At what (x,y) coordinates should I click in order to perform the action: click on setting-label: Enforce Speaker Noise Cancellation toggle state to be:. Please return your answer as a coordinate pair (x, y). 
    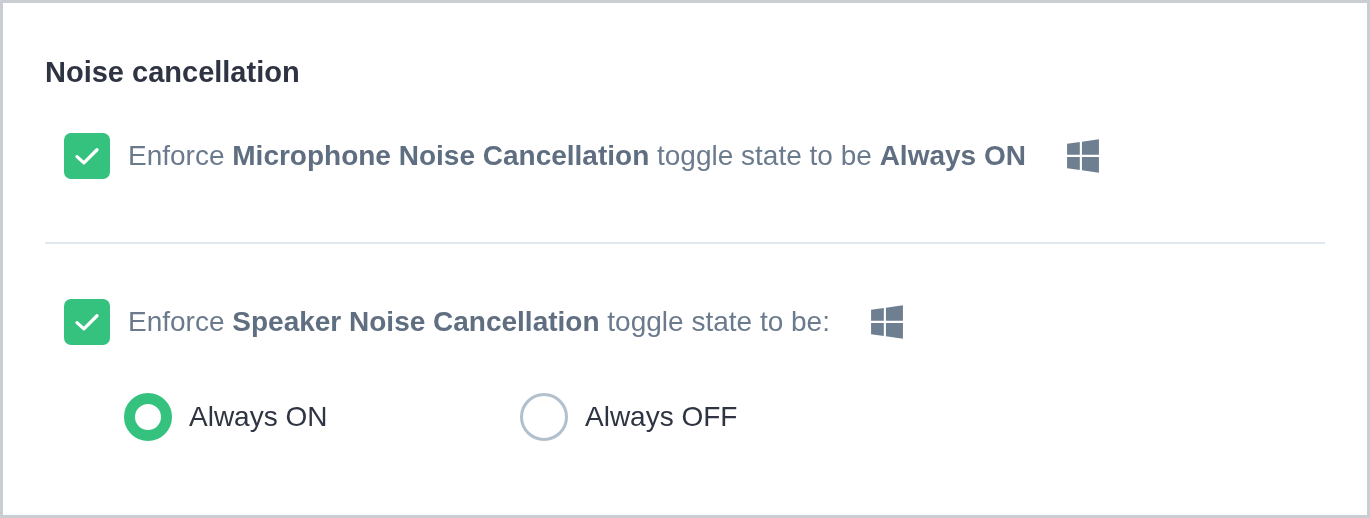
    Looking at the image, I should click on (479, 321).